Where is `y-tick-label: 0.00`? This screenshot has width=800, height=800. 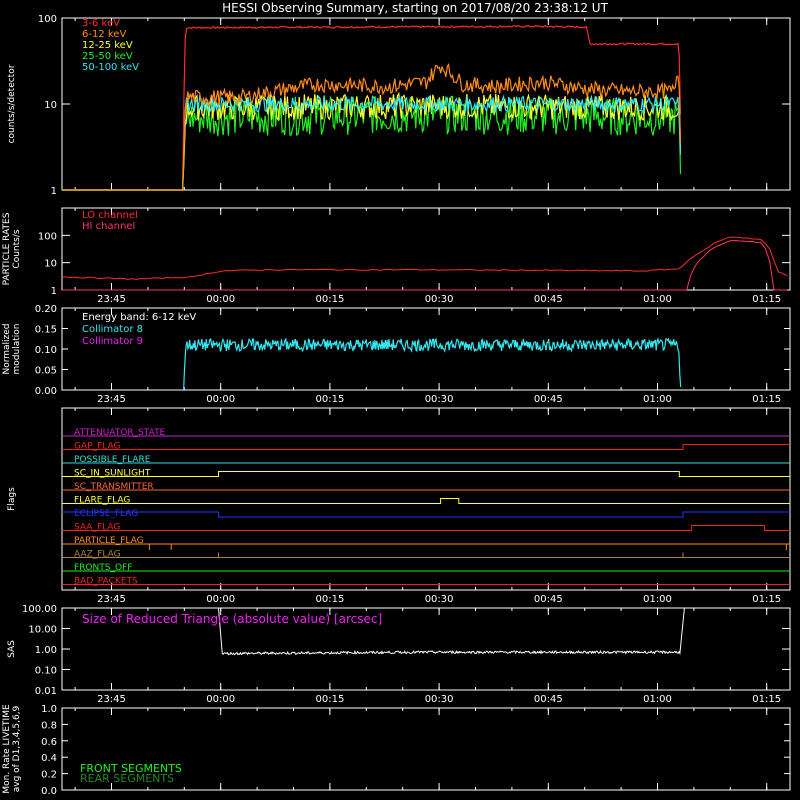
y-tick-label: 0.00 is located at coordinates (46, 391).